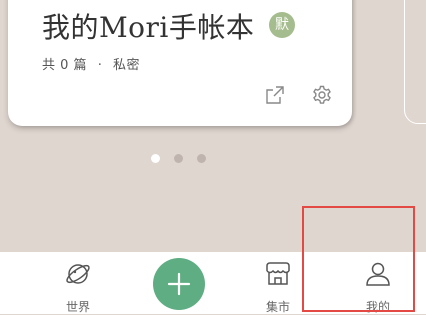 The height and width of the screenshot is (315, 426). I want to click on privacy-label: 私密, so click(126, 65).